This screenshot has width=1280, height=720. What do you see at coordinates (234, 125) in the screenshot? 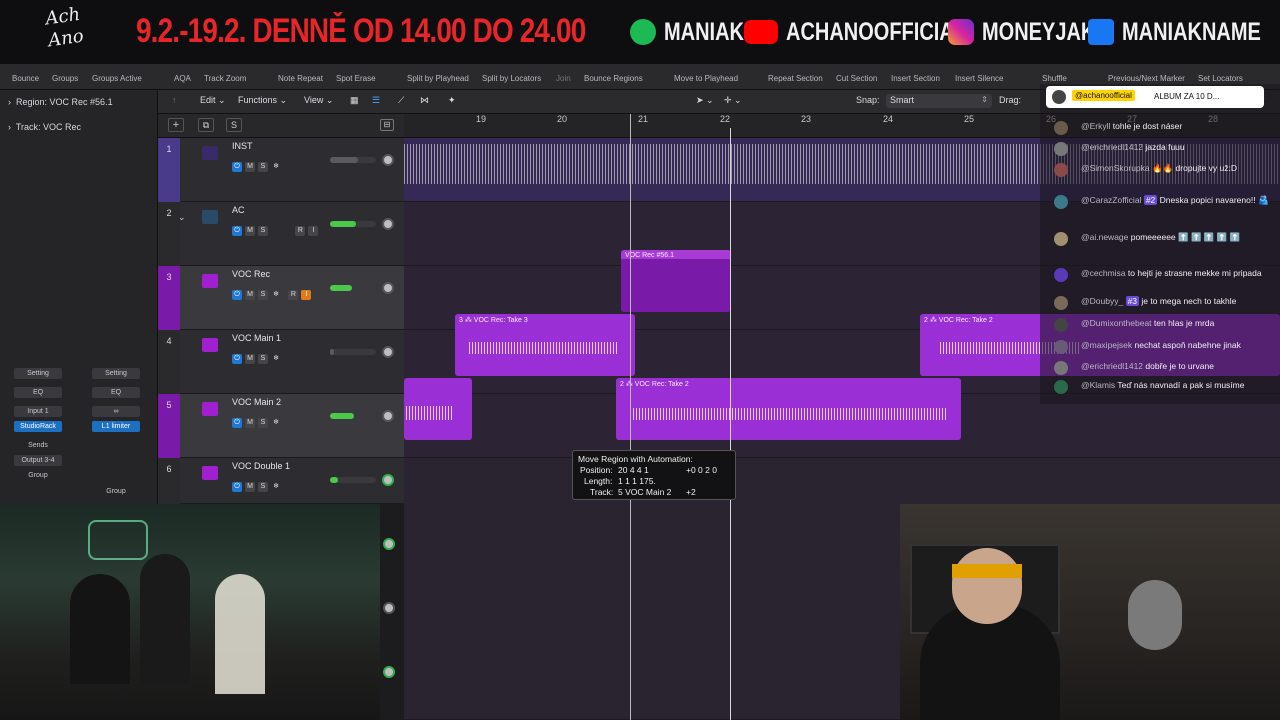
I see `global-solo-icon: S` at bounding box center [234, 125].